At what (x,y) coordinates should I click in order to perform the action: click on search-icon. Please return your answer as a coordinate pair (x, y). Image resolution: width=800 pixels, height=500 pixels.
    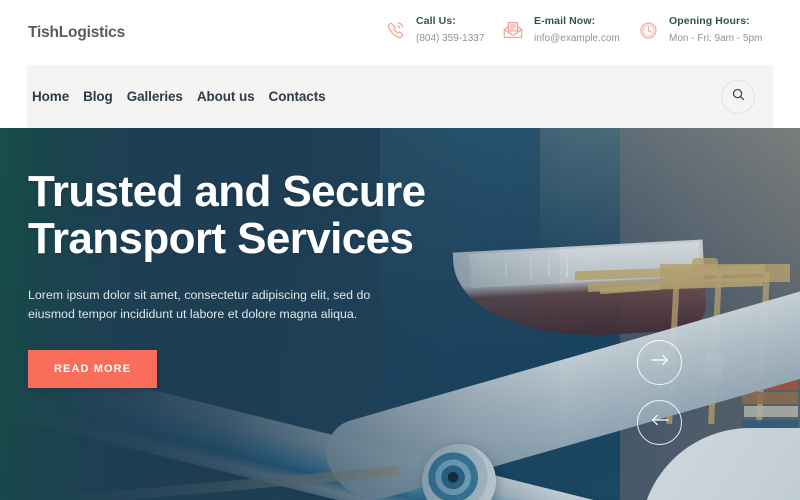
    Looking at the image, I should click on (738, 97).